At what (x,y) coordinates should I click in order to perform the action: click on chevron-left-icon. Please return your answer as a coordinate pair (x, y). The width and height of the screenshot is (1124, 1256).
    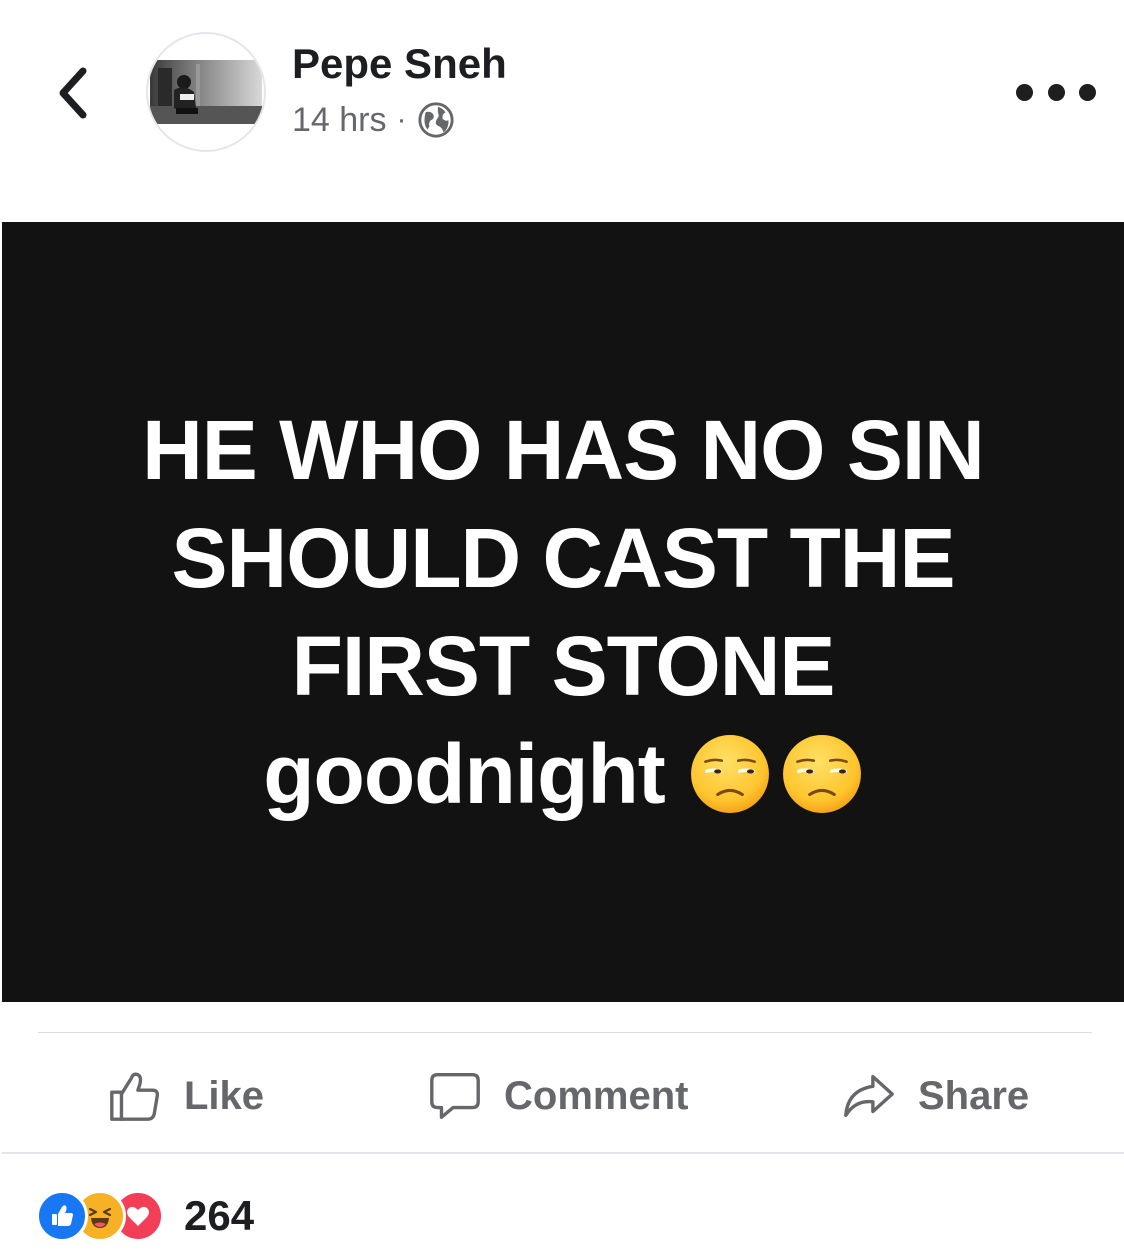
    Looking at the image, I should click on (73, 93).